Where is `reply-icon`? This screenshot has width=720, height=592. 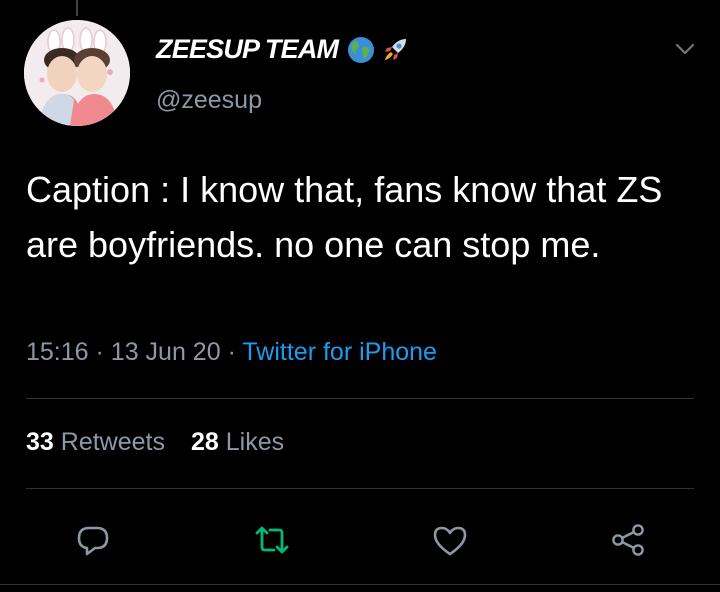 reply-icon is located at coordinates (93, 541).